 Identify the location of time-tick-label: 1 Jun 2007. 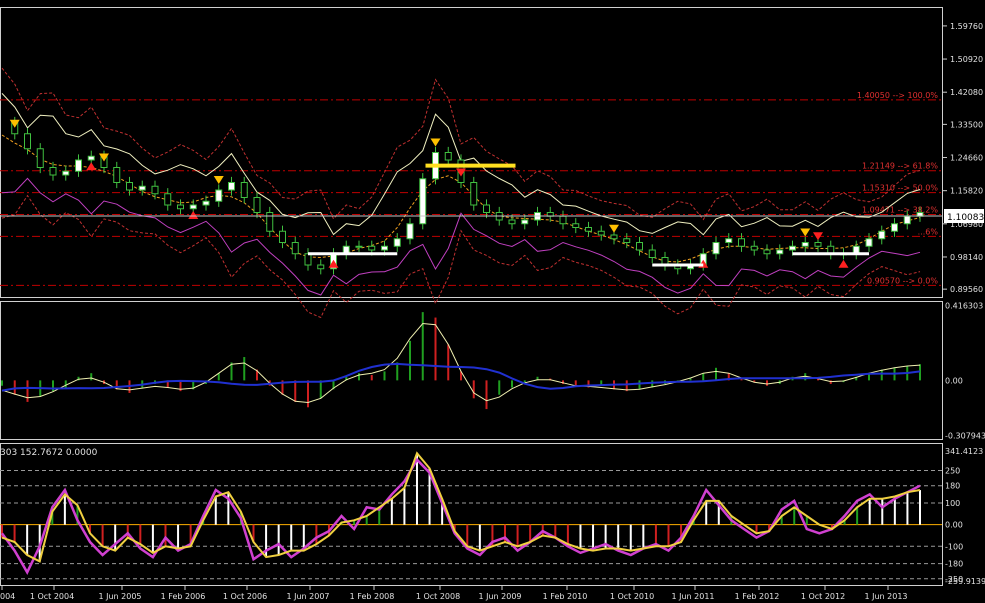
(307, 596).